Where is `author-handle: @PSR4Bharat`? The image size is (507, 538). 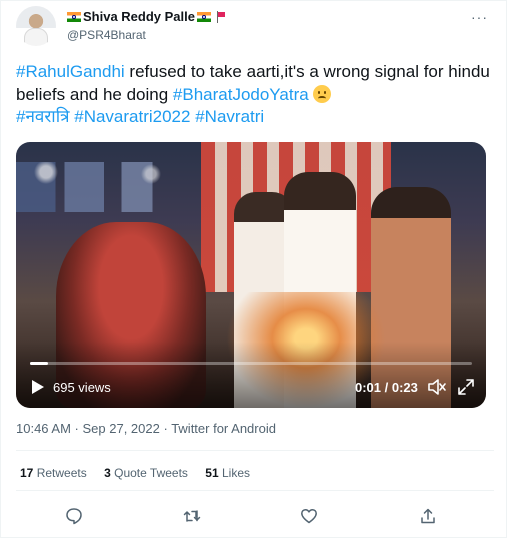
author-handle: @PSR4Bharat is located at coordinates (106, 35).